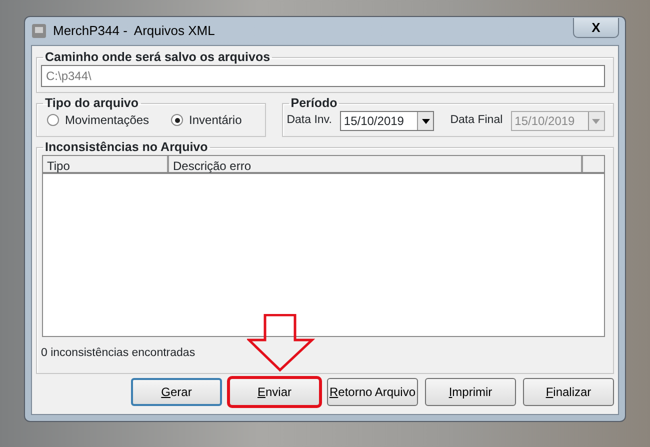 The height and width of the screenshot is (447, 650). I want to click on column-header: Tipo, so click(106, 164).